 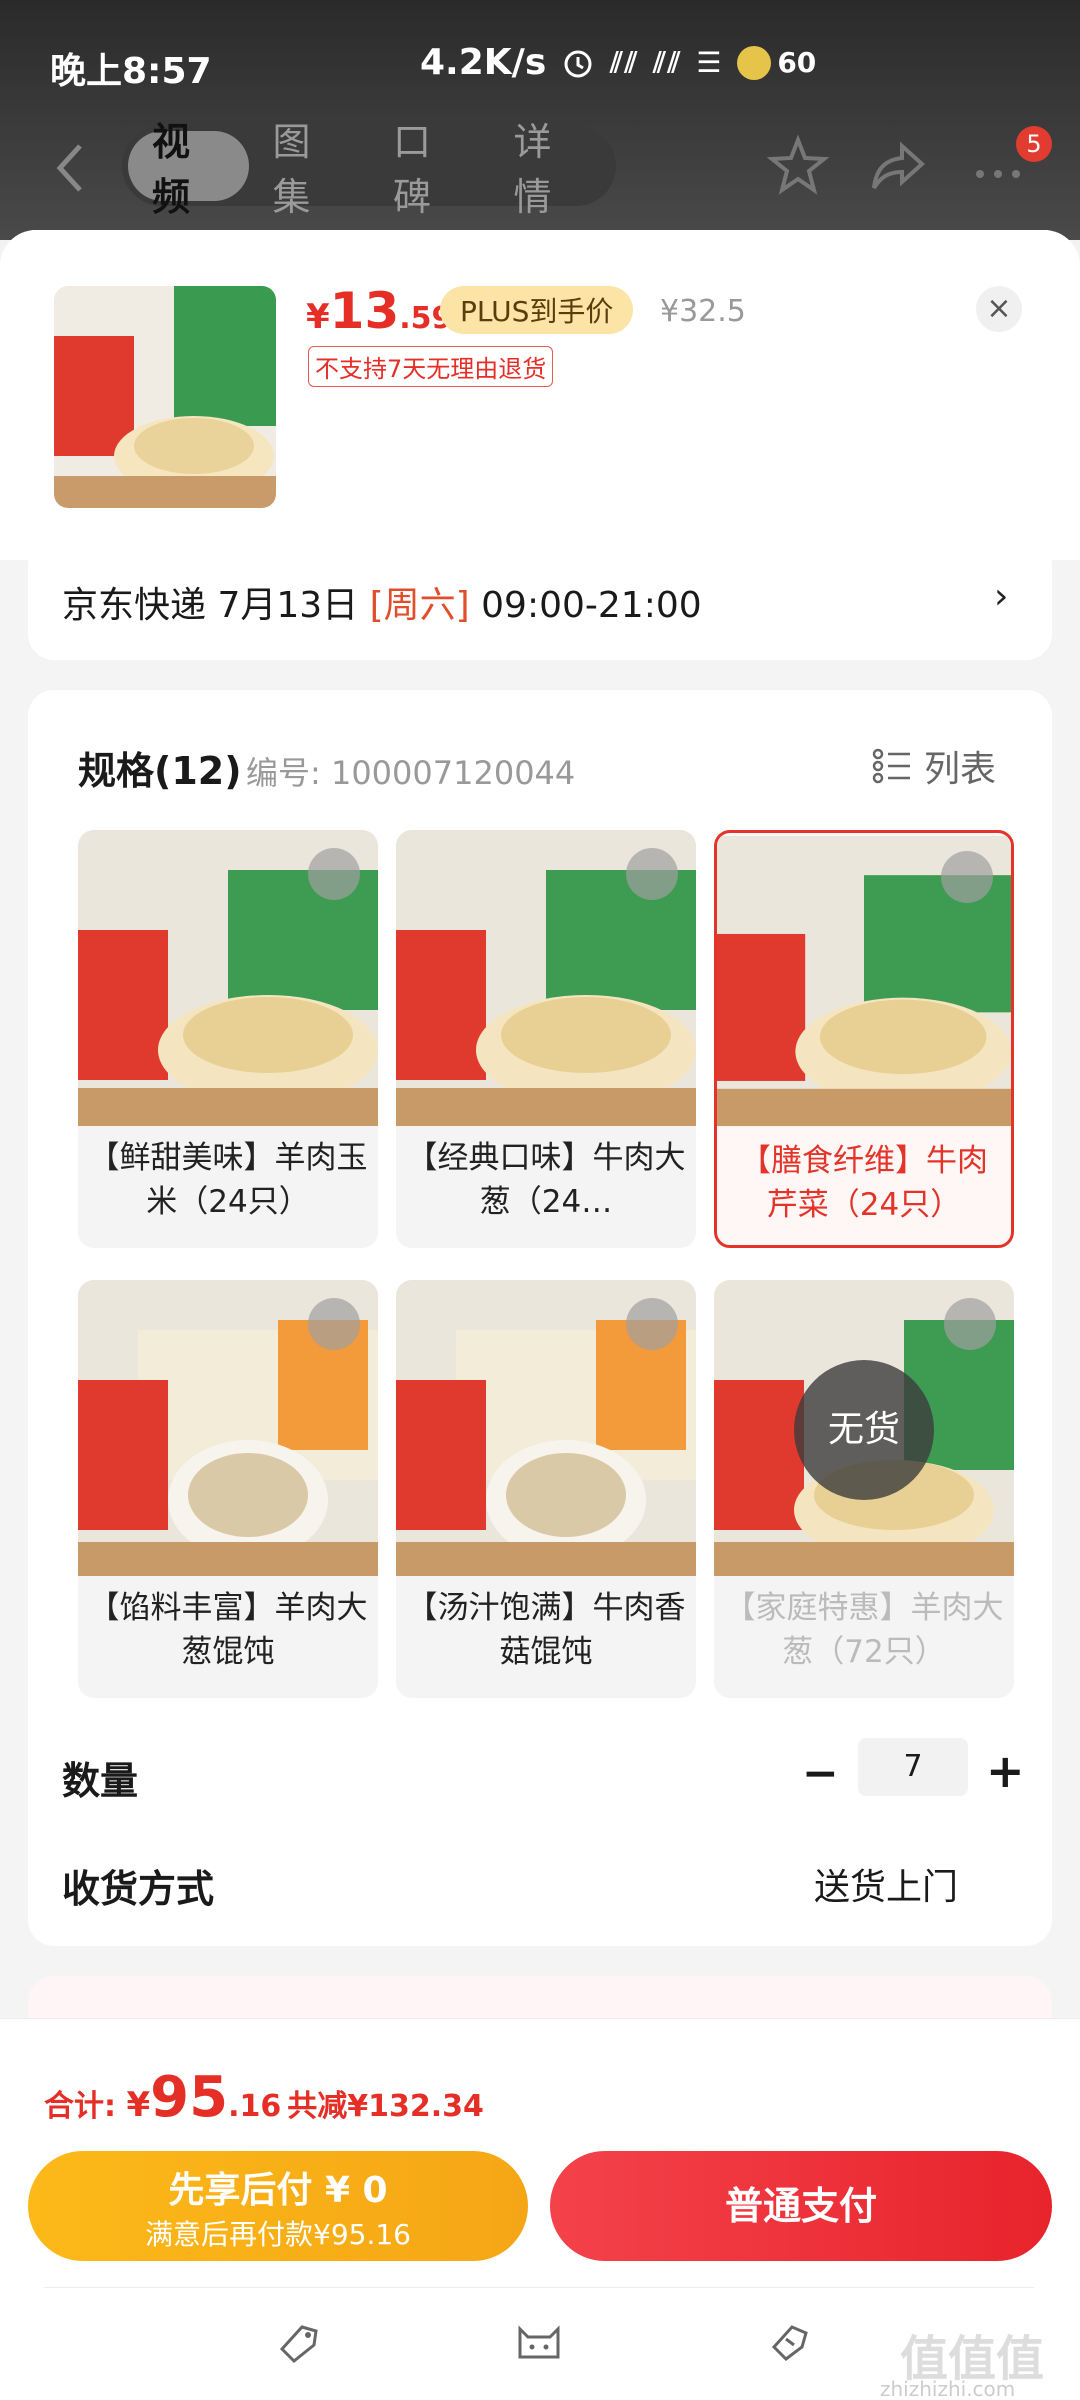 I want to click on notification-badge: 5, so click(x=1034, y=144).